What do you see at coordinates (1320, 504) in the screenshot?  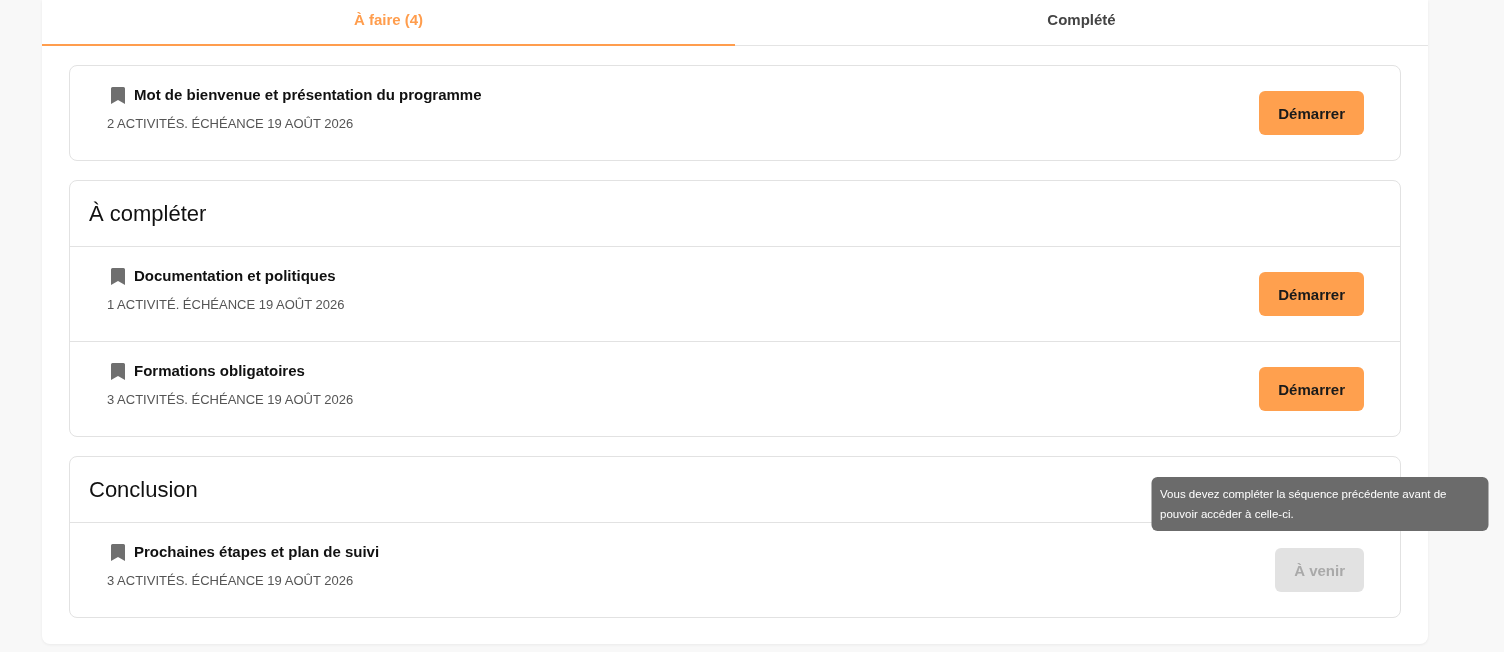 I see `tooltip: Vous devez compléter la séquence précédente avant de pouvoir accéder à celle-ci.` at bounding box center [1320, 504].